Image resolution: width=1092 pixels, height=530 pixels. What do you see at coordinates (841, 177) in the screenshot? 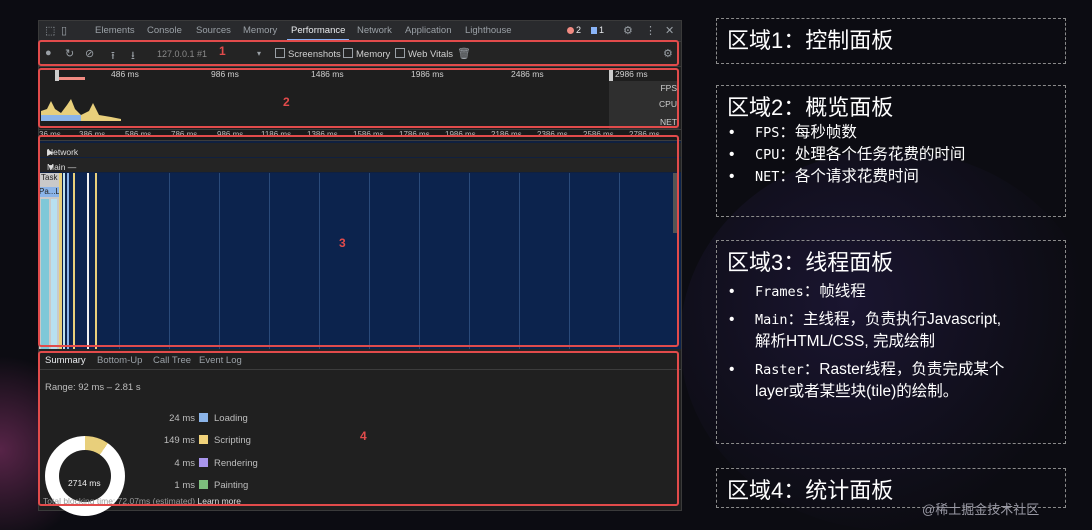
I see `list-item: NET：各个请求花费时间` at bounding box center [841, 177].